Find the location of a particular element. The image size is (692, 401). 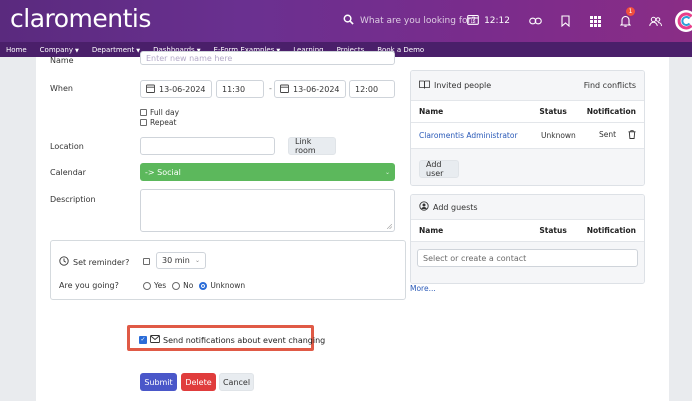

set-reminder-row: Set reminder? is located at coordinates (94, 262).